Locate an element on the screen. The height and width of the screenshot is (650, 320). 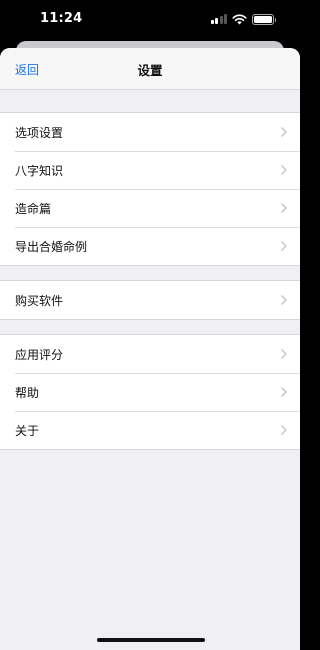
row-about: 关于 is located at coordinates (150, 430).